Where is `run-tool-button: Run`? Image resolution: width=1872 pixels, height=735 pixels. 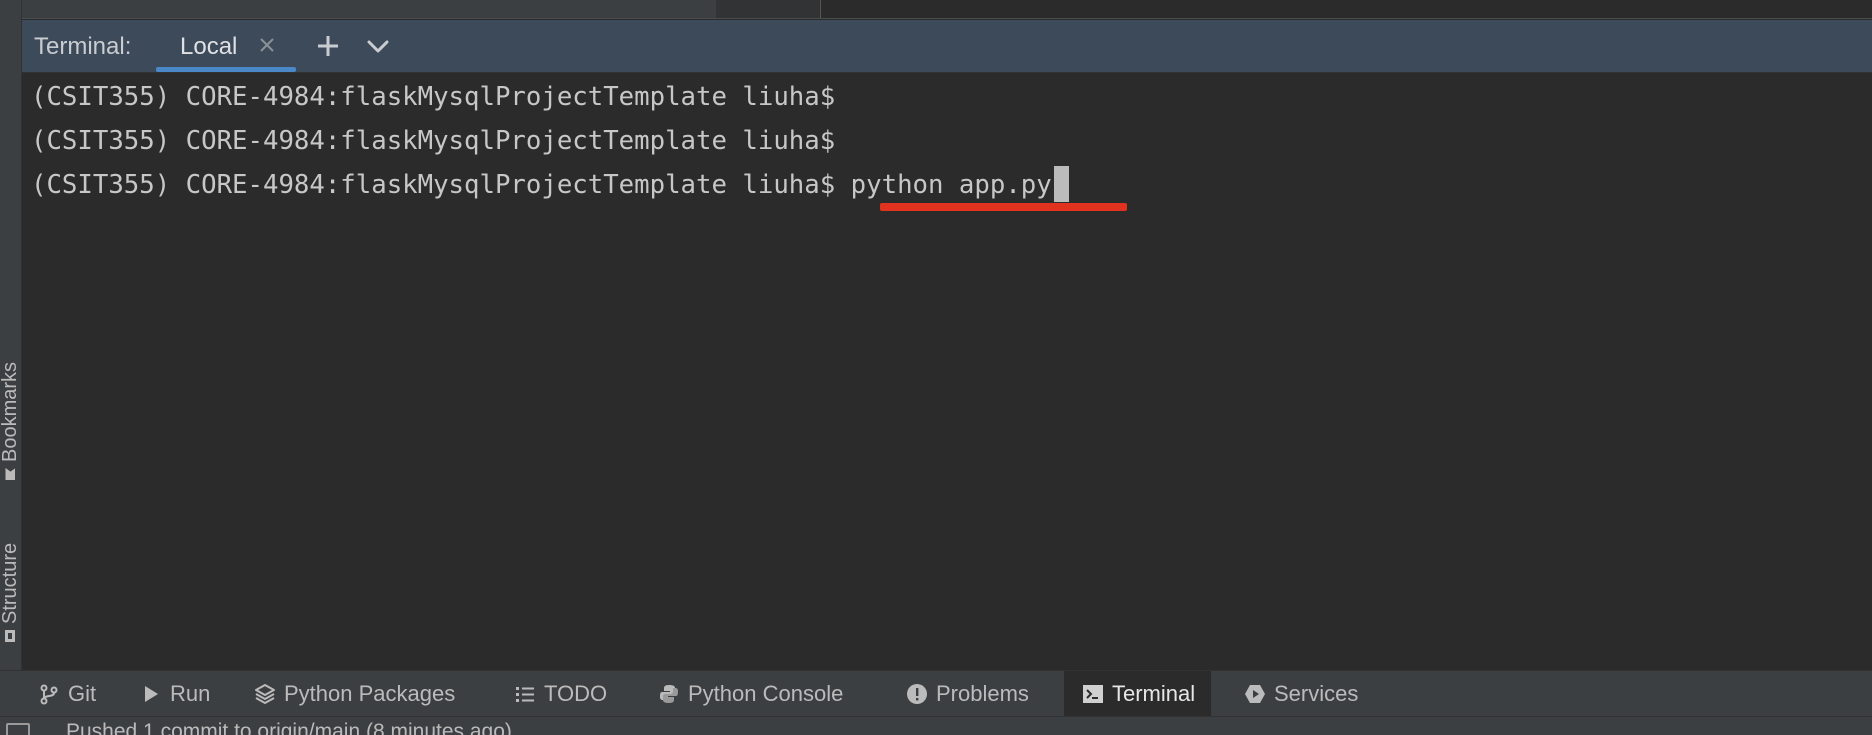
run-tool-button: Run is located at coordinates (175, 694).